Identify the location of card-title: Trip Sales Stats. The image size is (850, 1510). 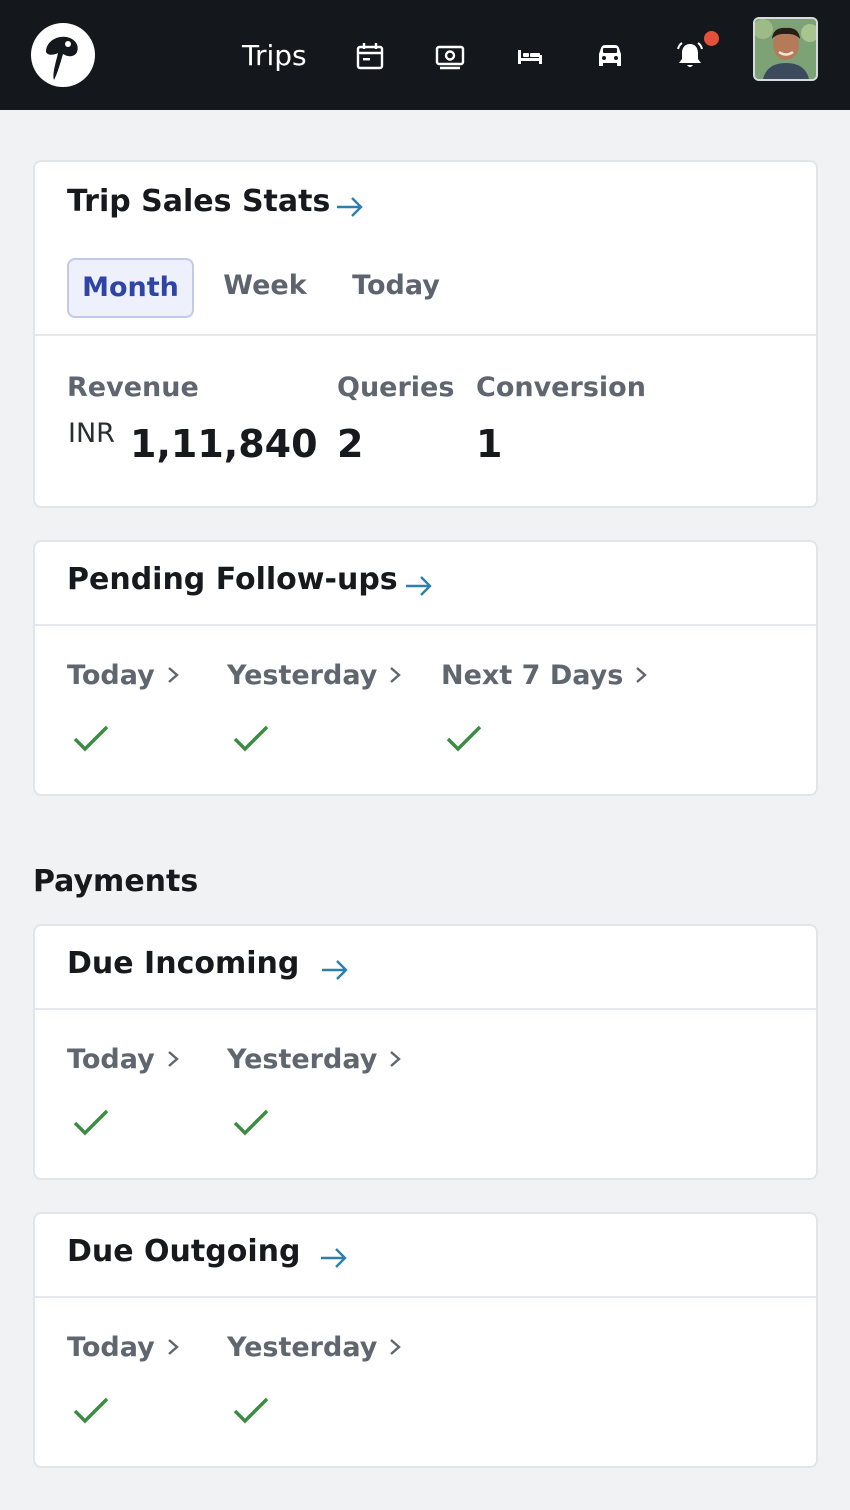
(199, 201).